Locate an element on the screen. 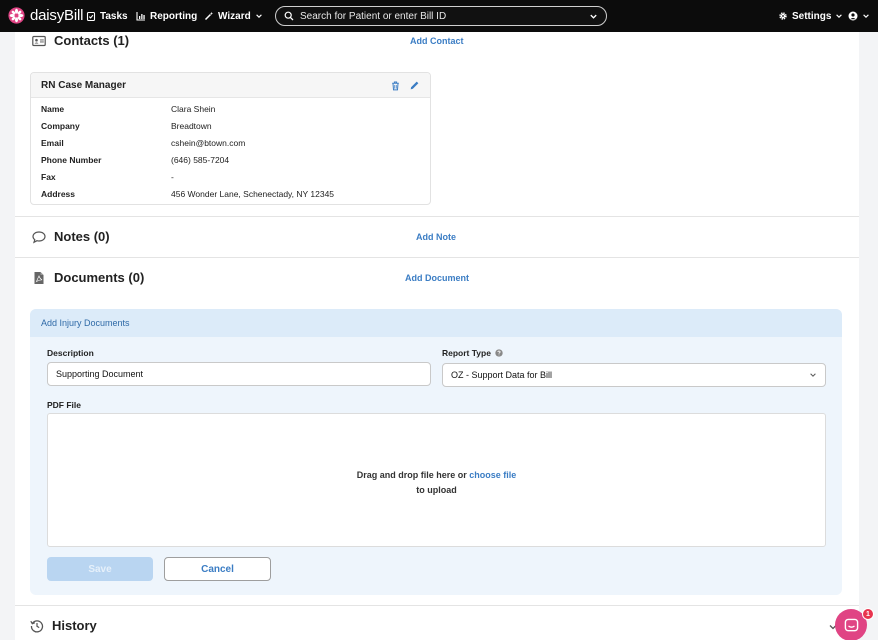  drop-text-upload: to upload is located at coordinates (436, 490).